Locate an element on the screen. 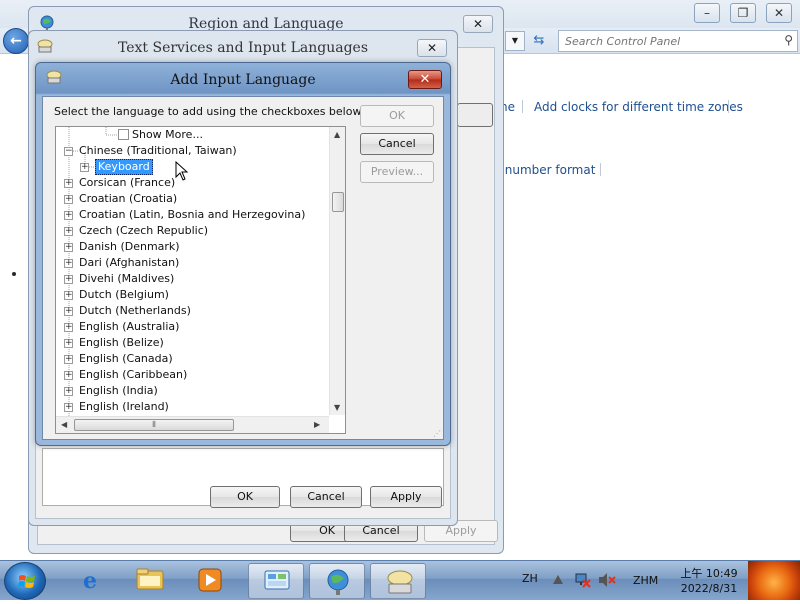 The width and height of the screenshot is (800, 604). control-panel-taskbar-button is located at coordinates (276, 581).